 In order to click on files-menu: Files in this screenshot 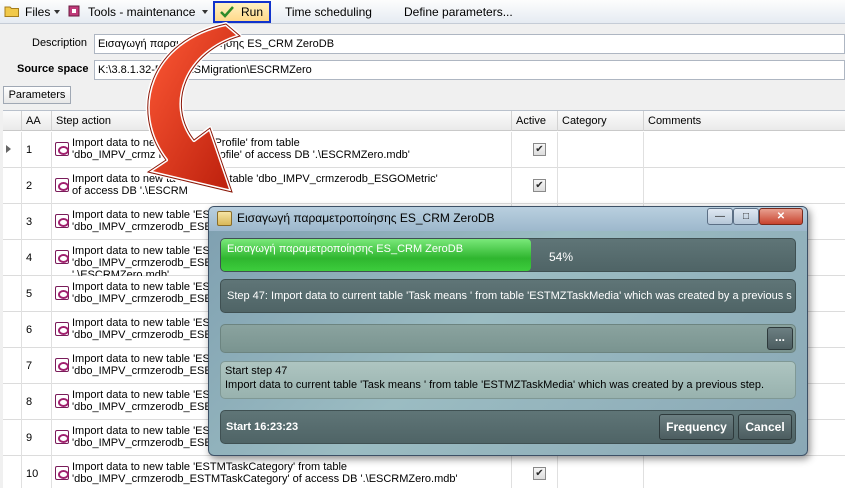, I will do `click(37, 12)`.